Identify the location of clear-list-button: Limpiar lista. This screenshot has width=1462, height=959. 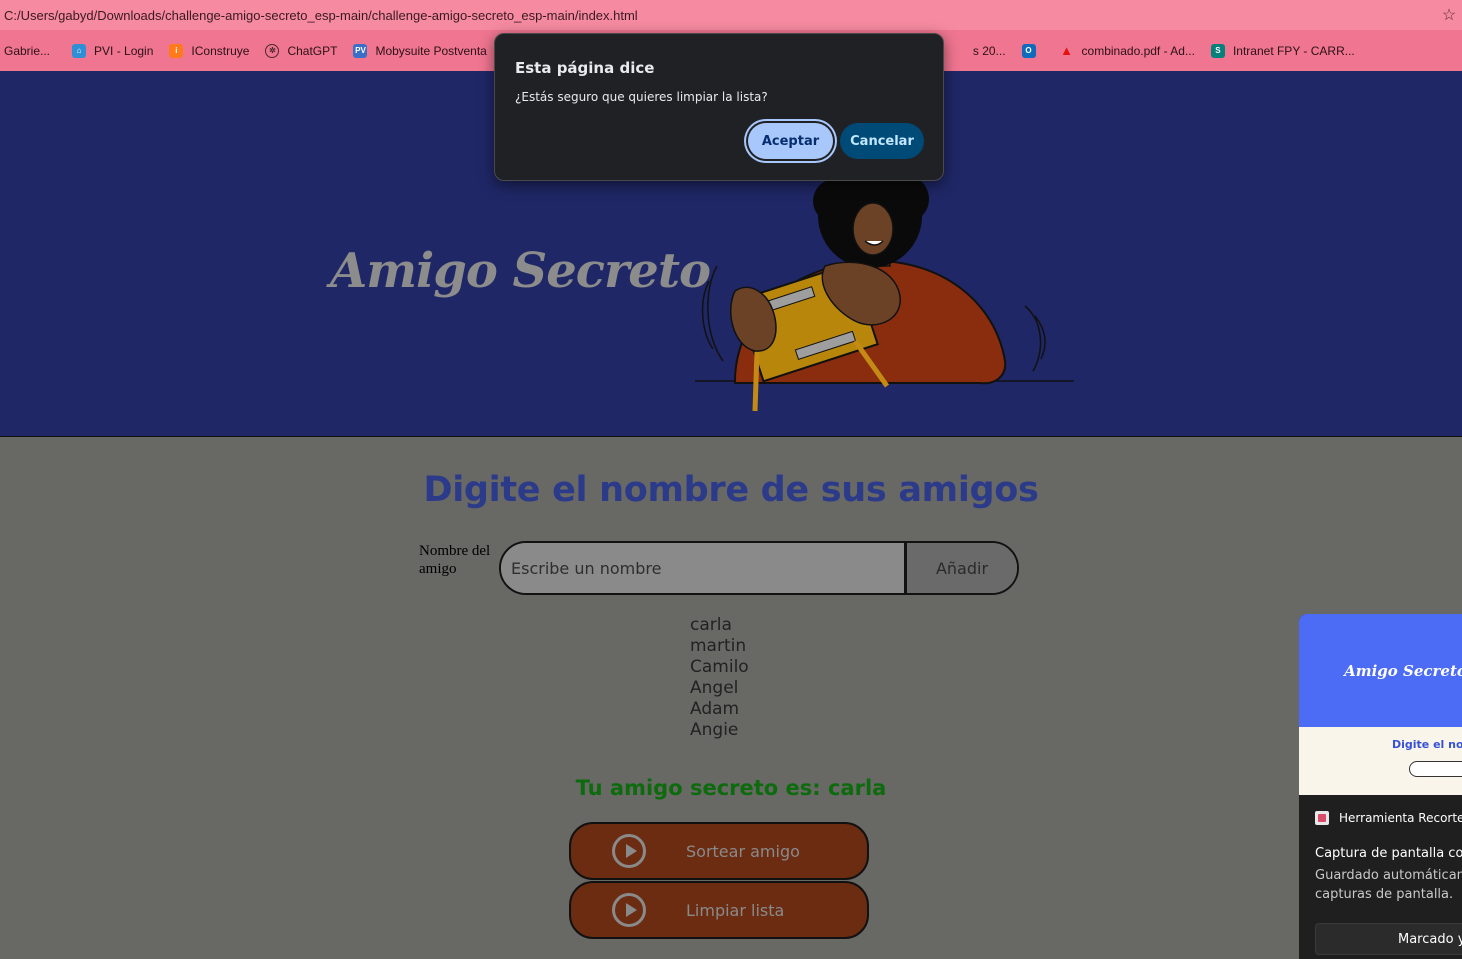
(719, 910).